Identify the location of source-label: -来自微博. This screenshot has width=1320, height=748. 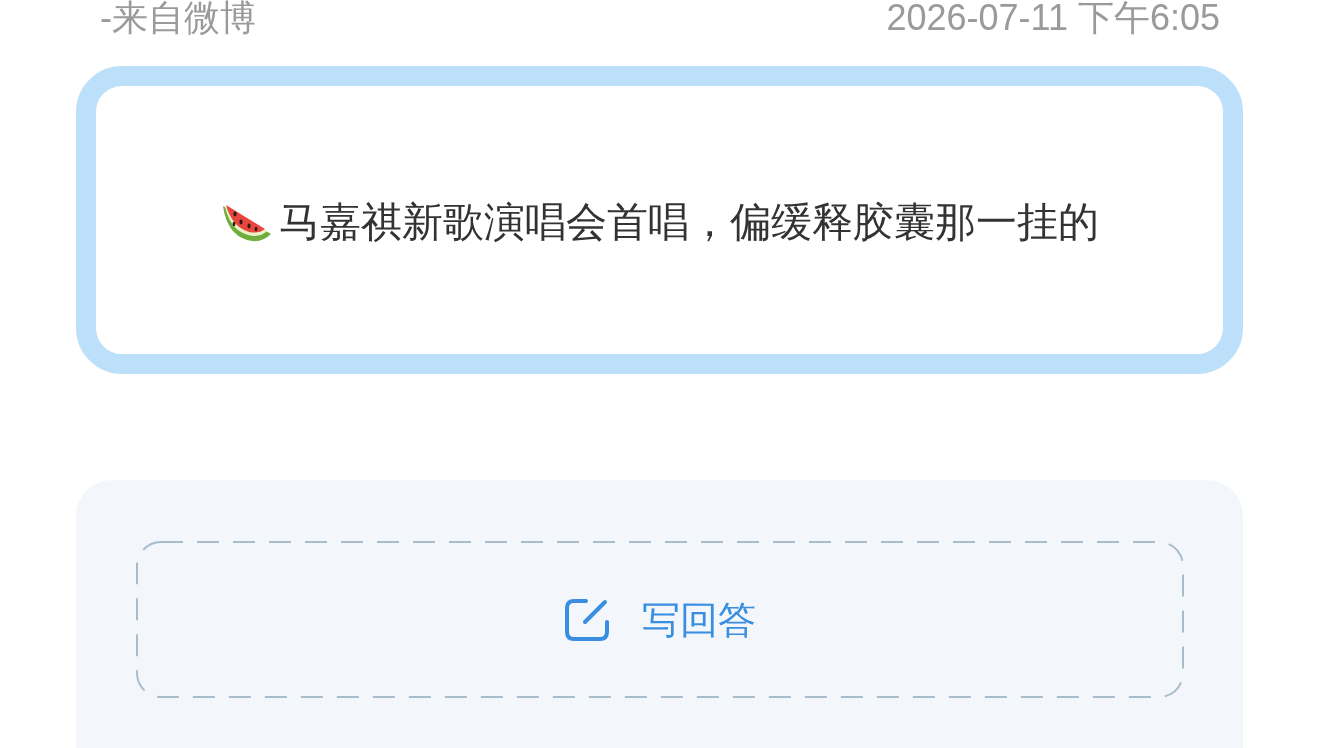
(178, 18).